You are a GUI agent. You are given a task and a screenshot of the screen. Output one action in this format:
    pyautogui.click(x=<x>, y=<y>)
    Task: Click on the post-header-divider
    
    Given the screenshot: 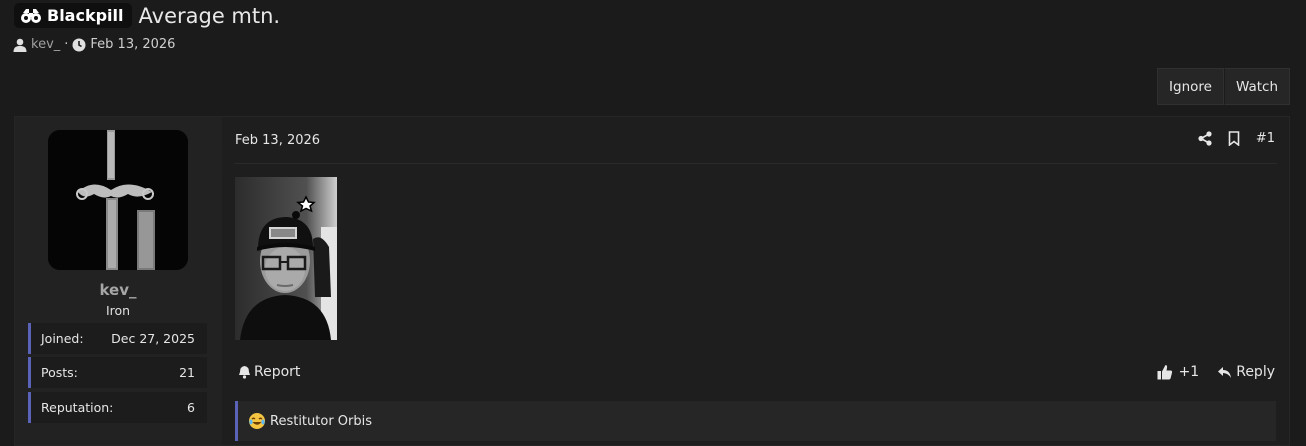 What is the action you would take?
    pyautogui.click(x=755, y=163)
    